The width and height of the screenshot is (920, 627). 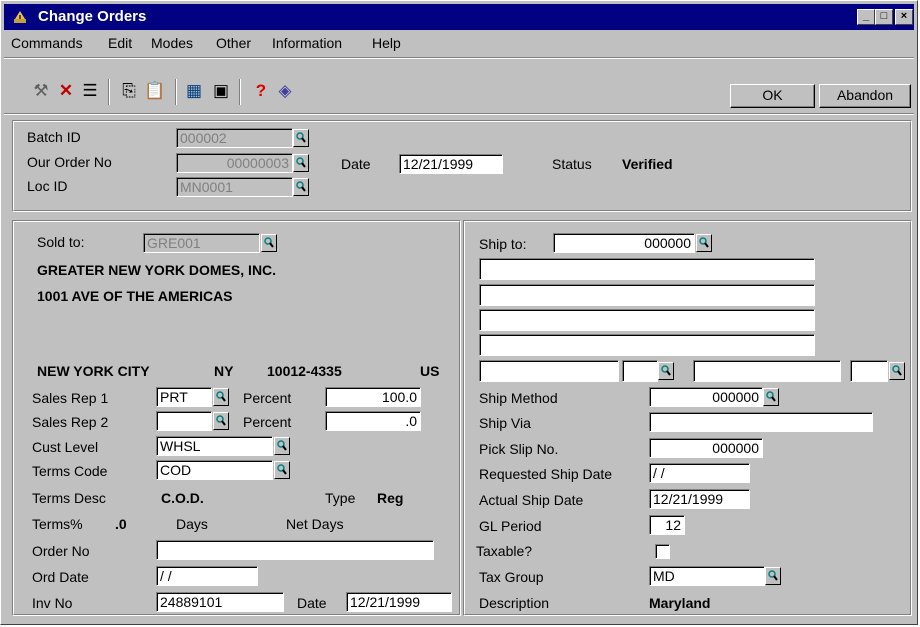 I want to click on minimize-button: _, so click(x=866, y=17).